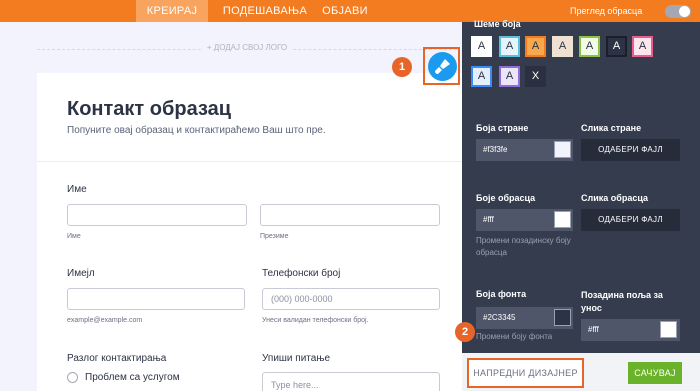  I want to click on form-designer-button, so click(442, 66).